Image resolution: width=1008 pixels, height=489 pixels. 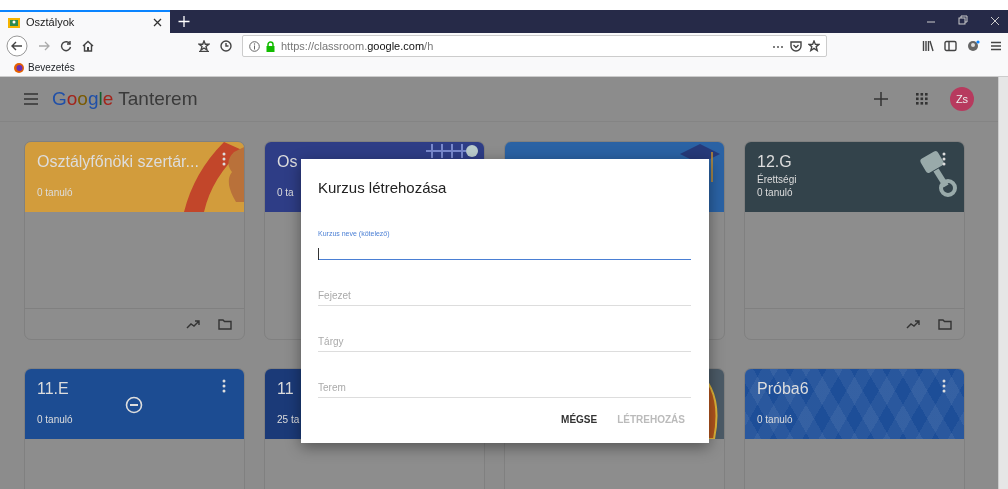 What do you see at coordinates (134, 405) in the screenshot?
I see `blocked-icon` at bounding box center [134, 405].